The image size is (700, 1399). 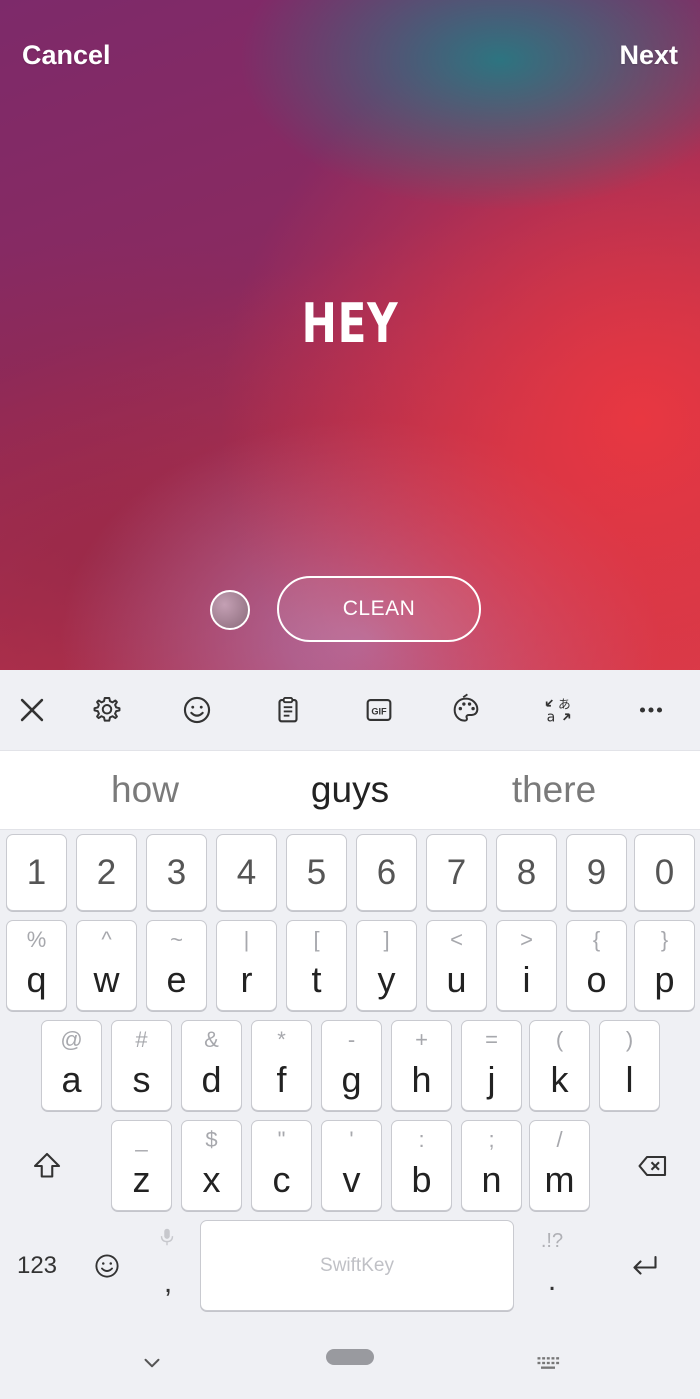 I want to click on gif-label: GIF, so click(x=379, y=711).